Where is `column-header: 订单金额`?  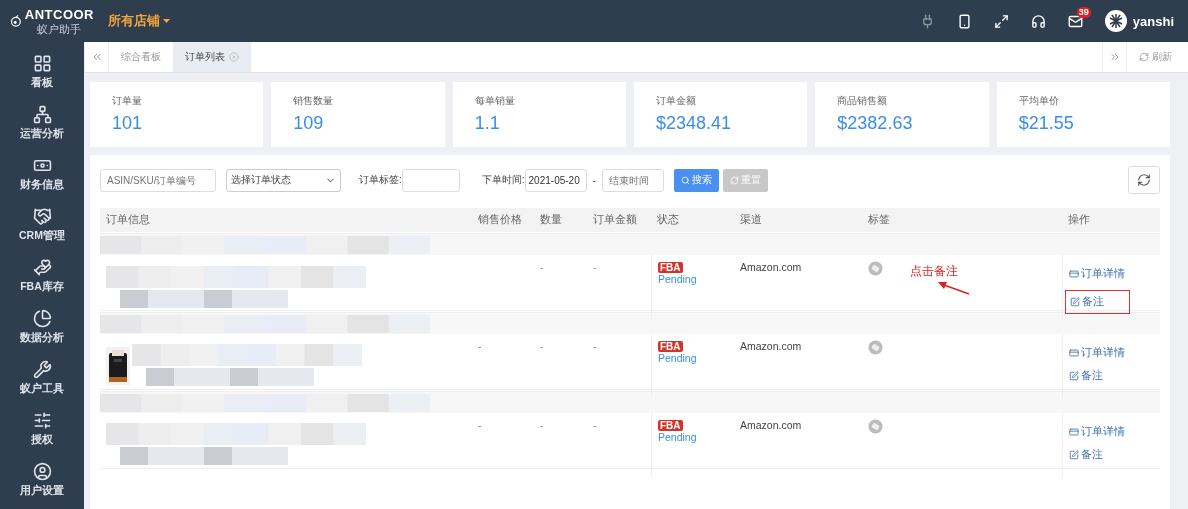
column-header: 订单金额 is located at coordinates (615, 220).